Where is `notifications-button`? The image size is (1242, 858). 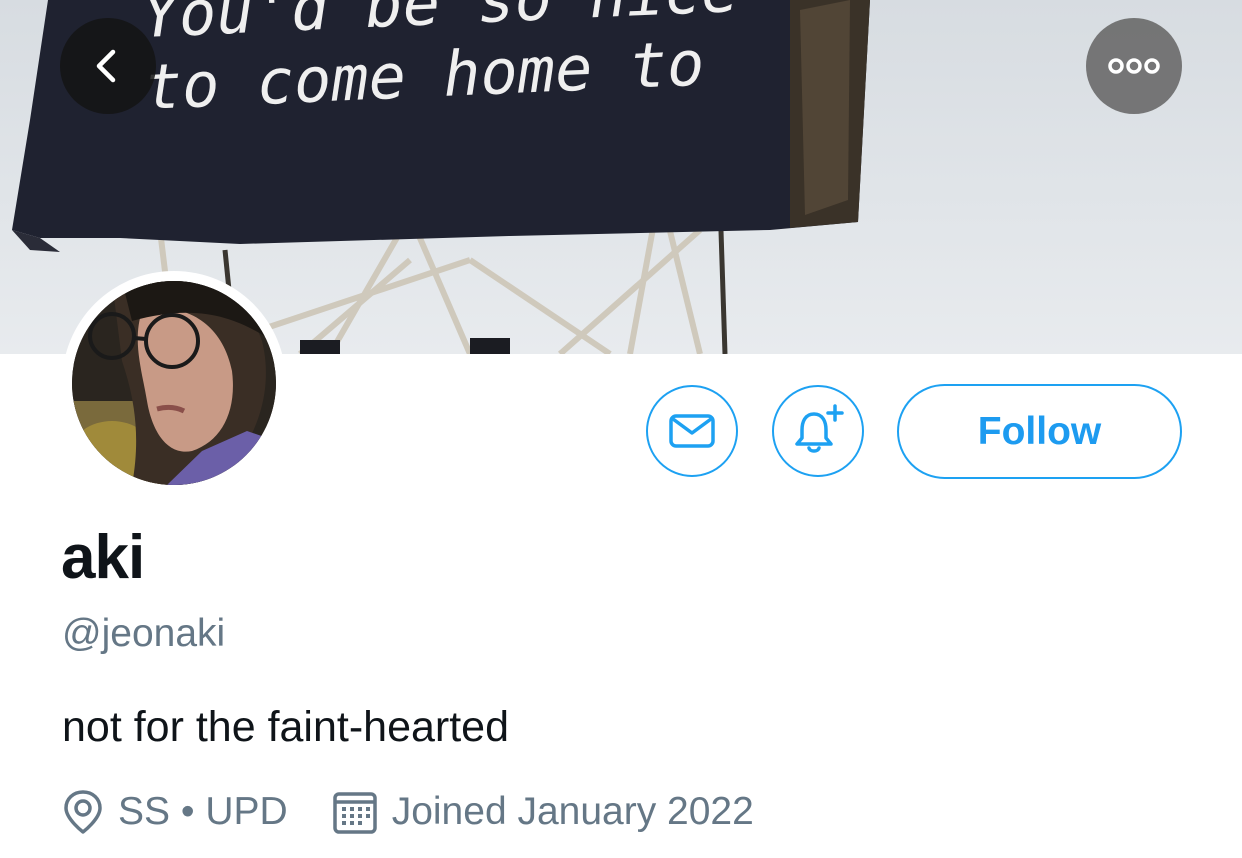 notifications-button is located at coordinates (818, 431).